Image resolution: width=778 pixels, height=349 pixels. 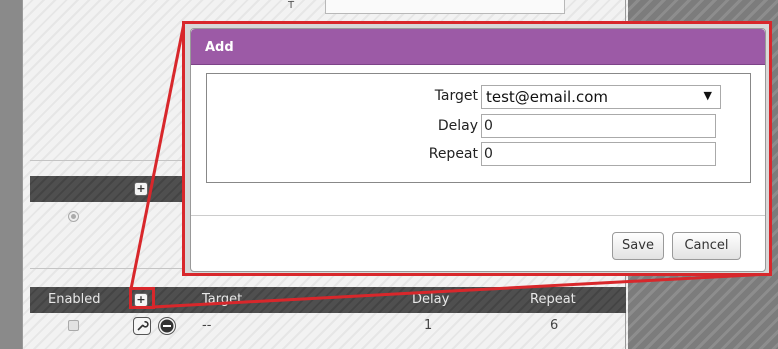 What do you see at coordinates (142, 326) in the screenshot?
I see `wrench-icon` at bounding box center [142, 326].